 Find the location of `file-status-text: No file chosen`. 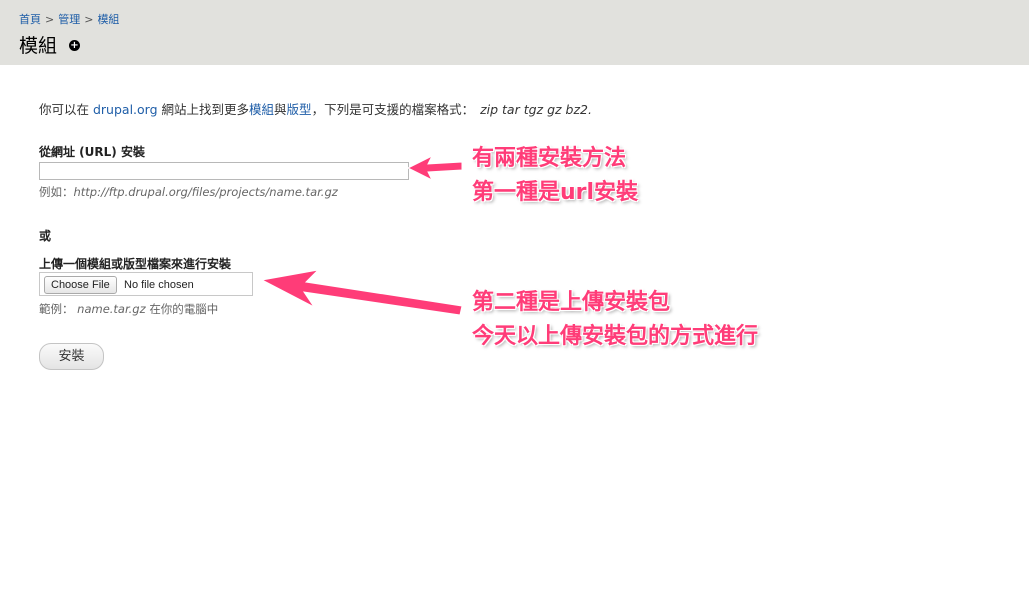

file-status-text: No file chosen is located at coordinates (159, 285).